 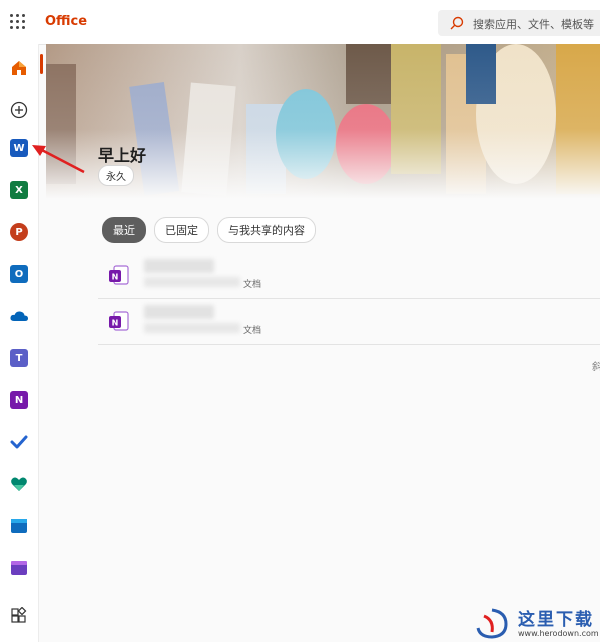 I want to click on home-icon, so click(x=19, y=68).